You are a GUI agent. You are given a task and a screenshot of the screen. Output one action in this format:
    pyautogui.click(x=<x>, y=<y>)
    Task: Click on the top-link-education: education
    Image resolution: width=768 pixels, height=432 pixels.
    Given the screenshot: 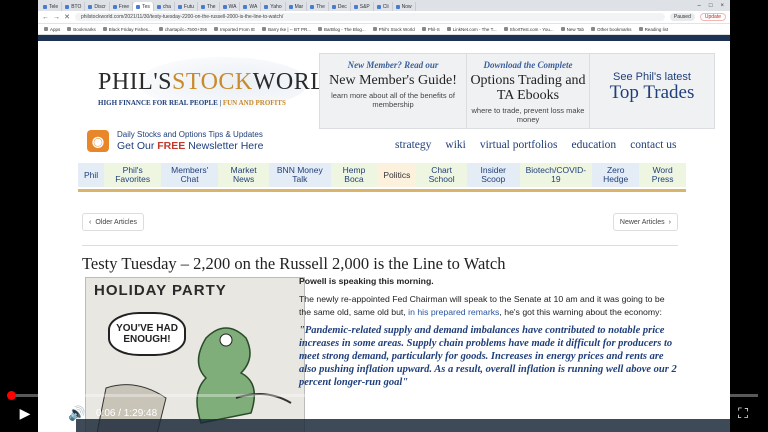 What is the action you would take?
    pyautogui.click(x=593, y=145)
    